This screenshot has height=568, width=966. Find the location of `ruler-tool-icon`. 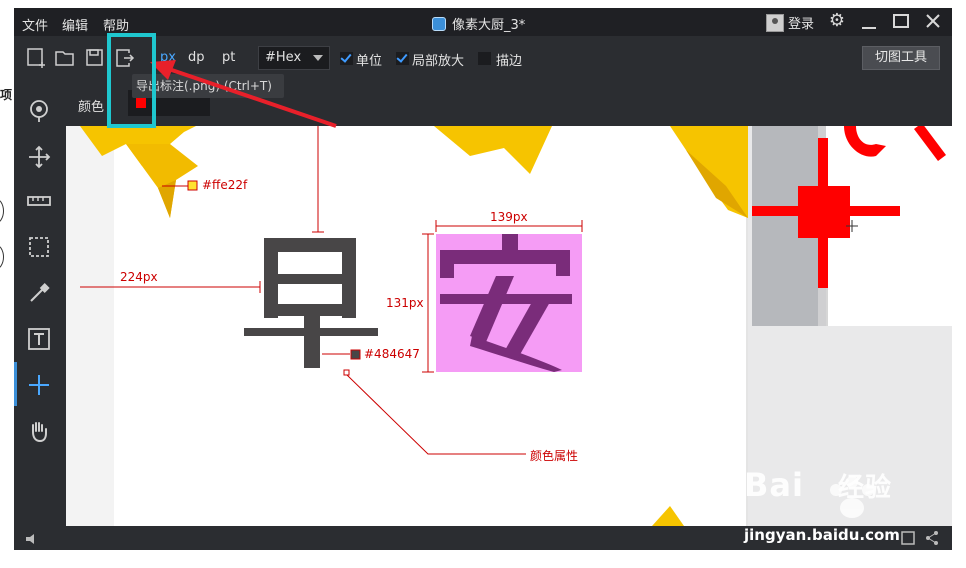

ruler-tool-icon is located at coordinates (39, 201).